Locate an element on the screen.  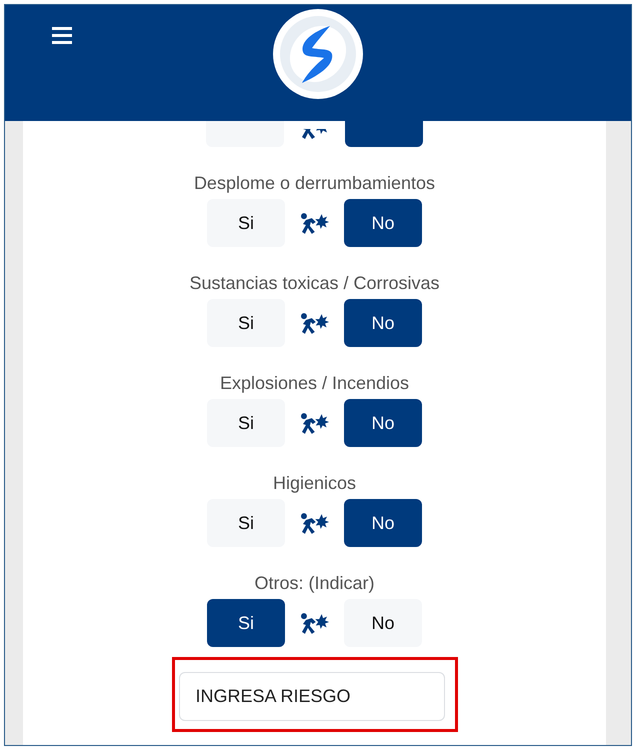
risk-label: Desplome o derrumbamientos is located at coordinates (315, 183).